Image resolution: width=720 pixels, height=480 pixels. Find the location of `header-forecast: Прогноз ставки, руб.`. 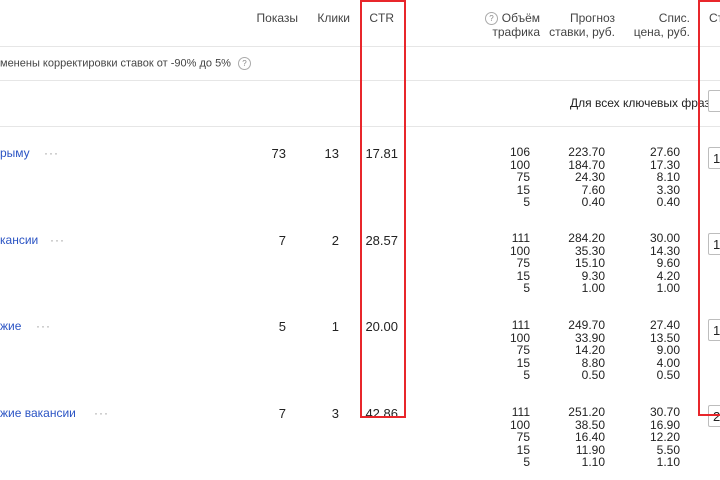

header-forecast: Прогноз ставки, руб. is located at coordinates (581, 25).